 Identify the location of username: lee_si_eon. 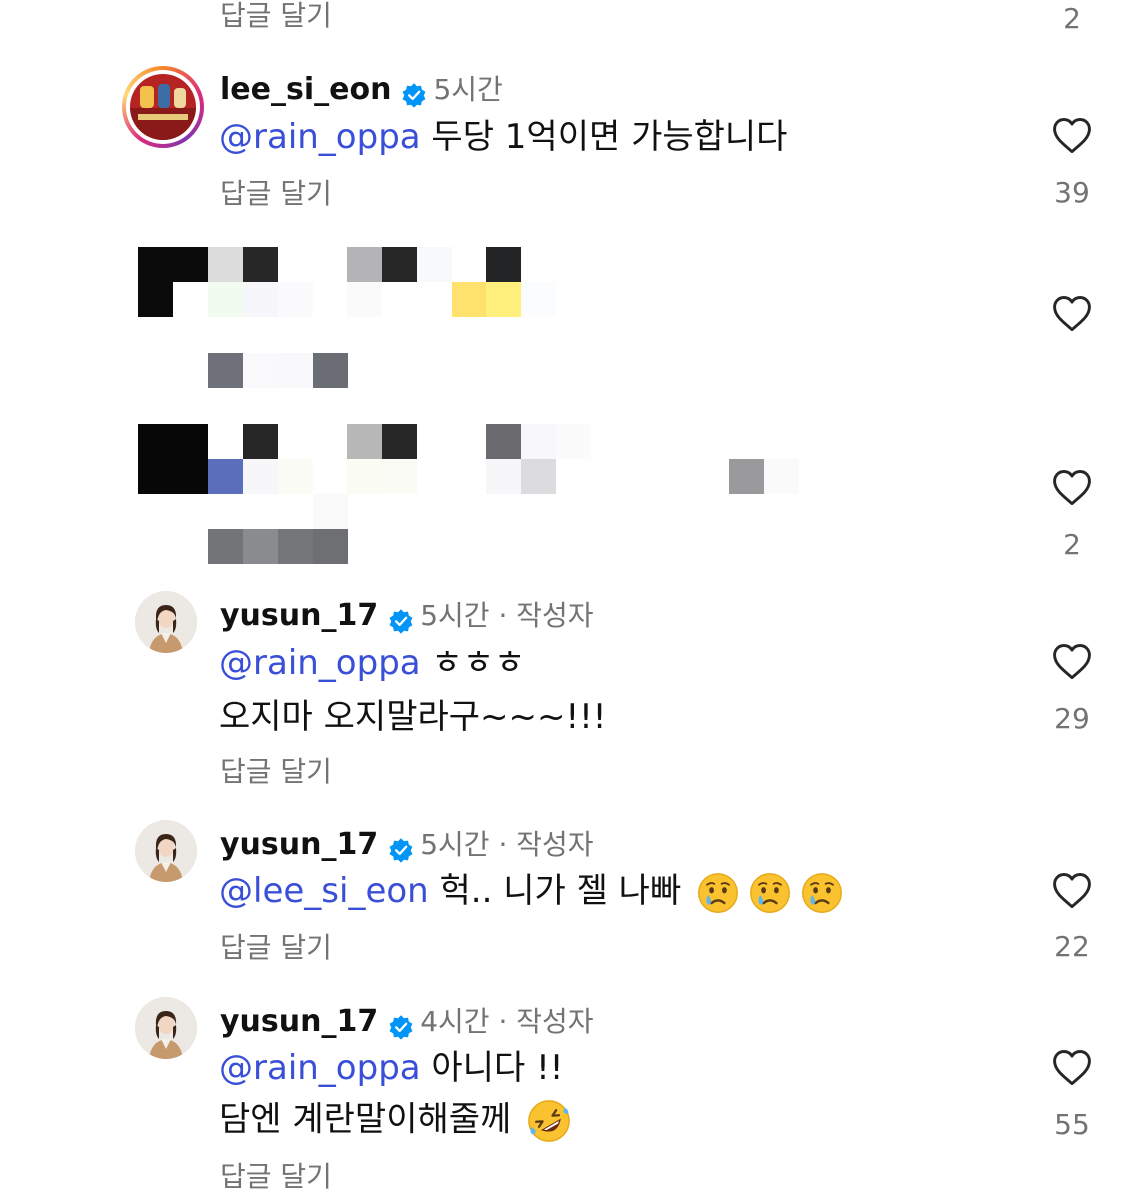
(305, 89).